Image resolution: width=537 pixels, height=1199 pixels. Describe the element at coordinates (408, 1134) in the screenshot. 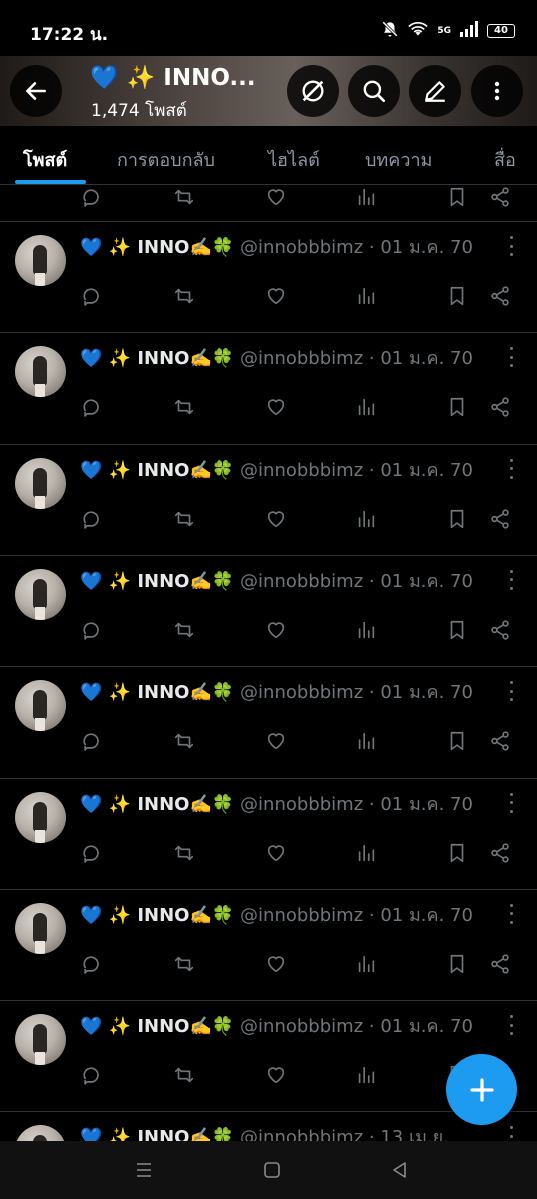

I see `post-date: · 13 เม.ย.` at that location.